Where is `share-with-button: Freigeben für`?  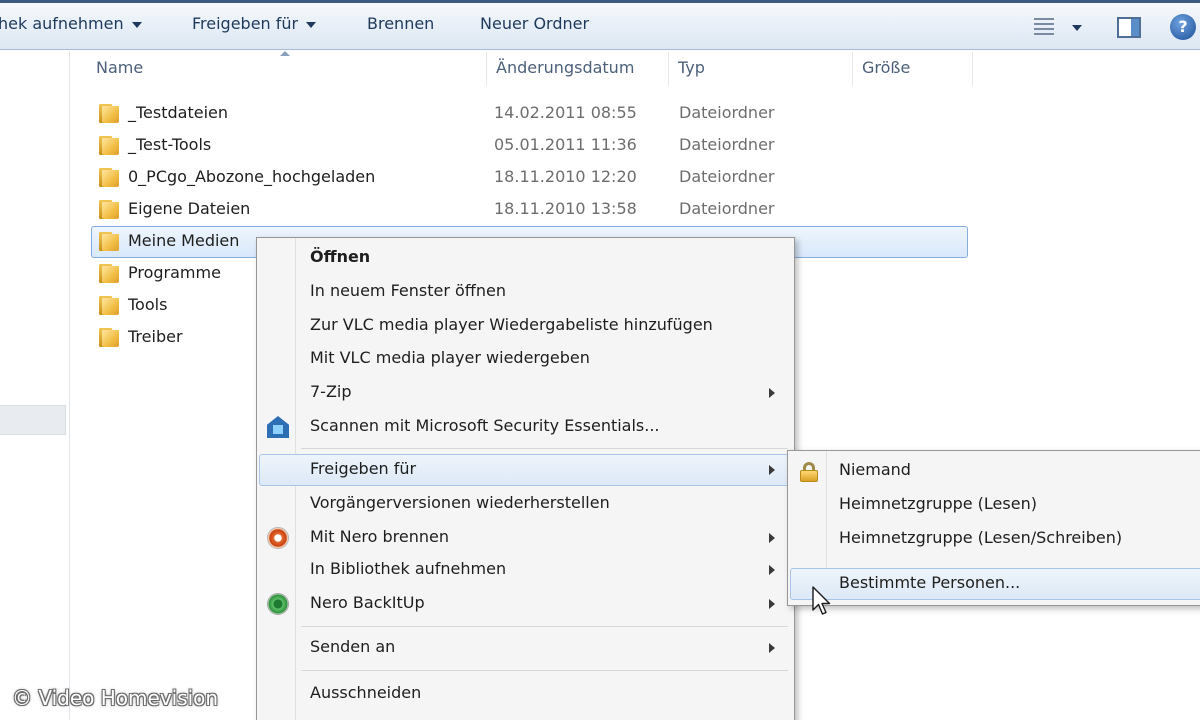
share-with-button: Freigeben für is located at coordinates (254, 23).